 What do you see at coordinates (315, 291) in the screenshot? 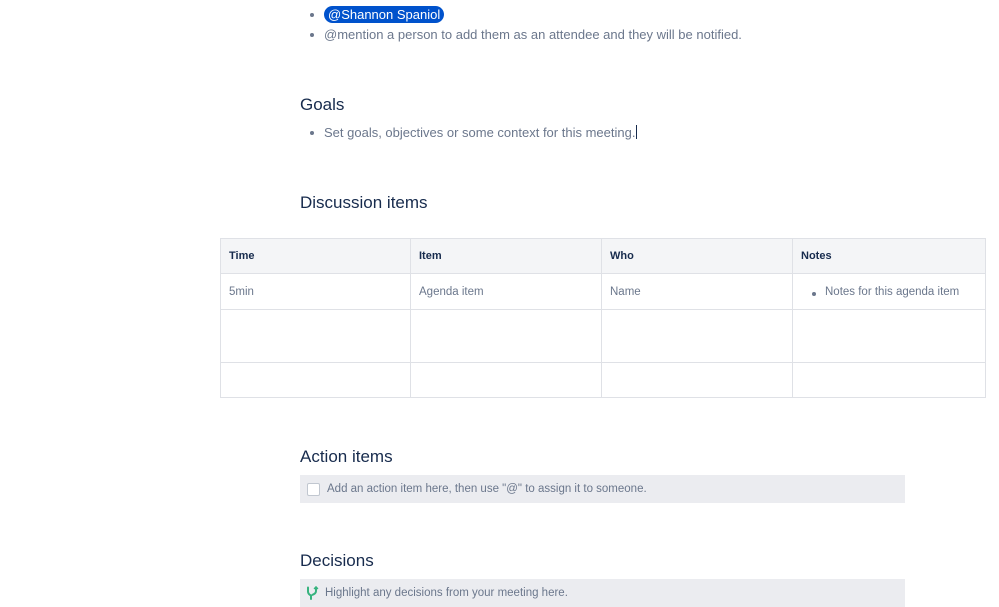
I see `cell-time: 5min` at bounding box center [315, 291].